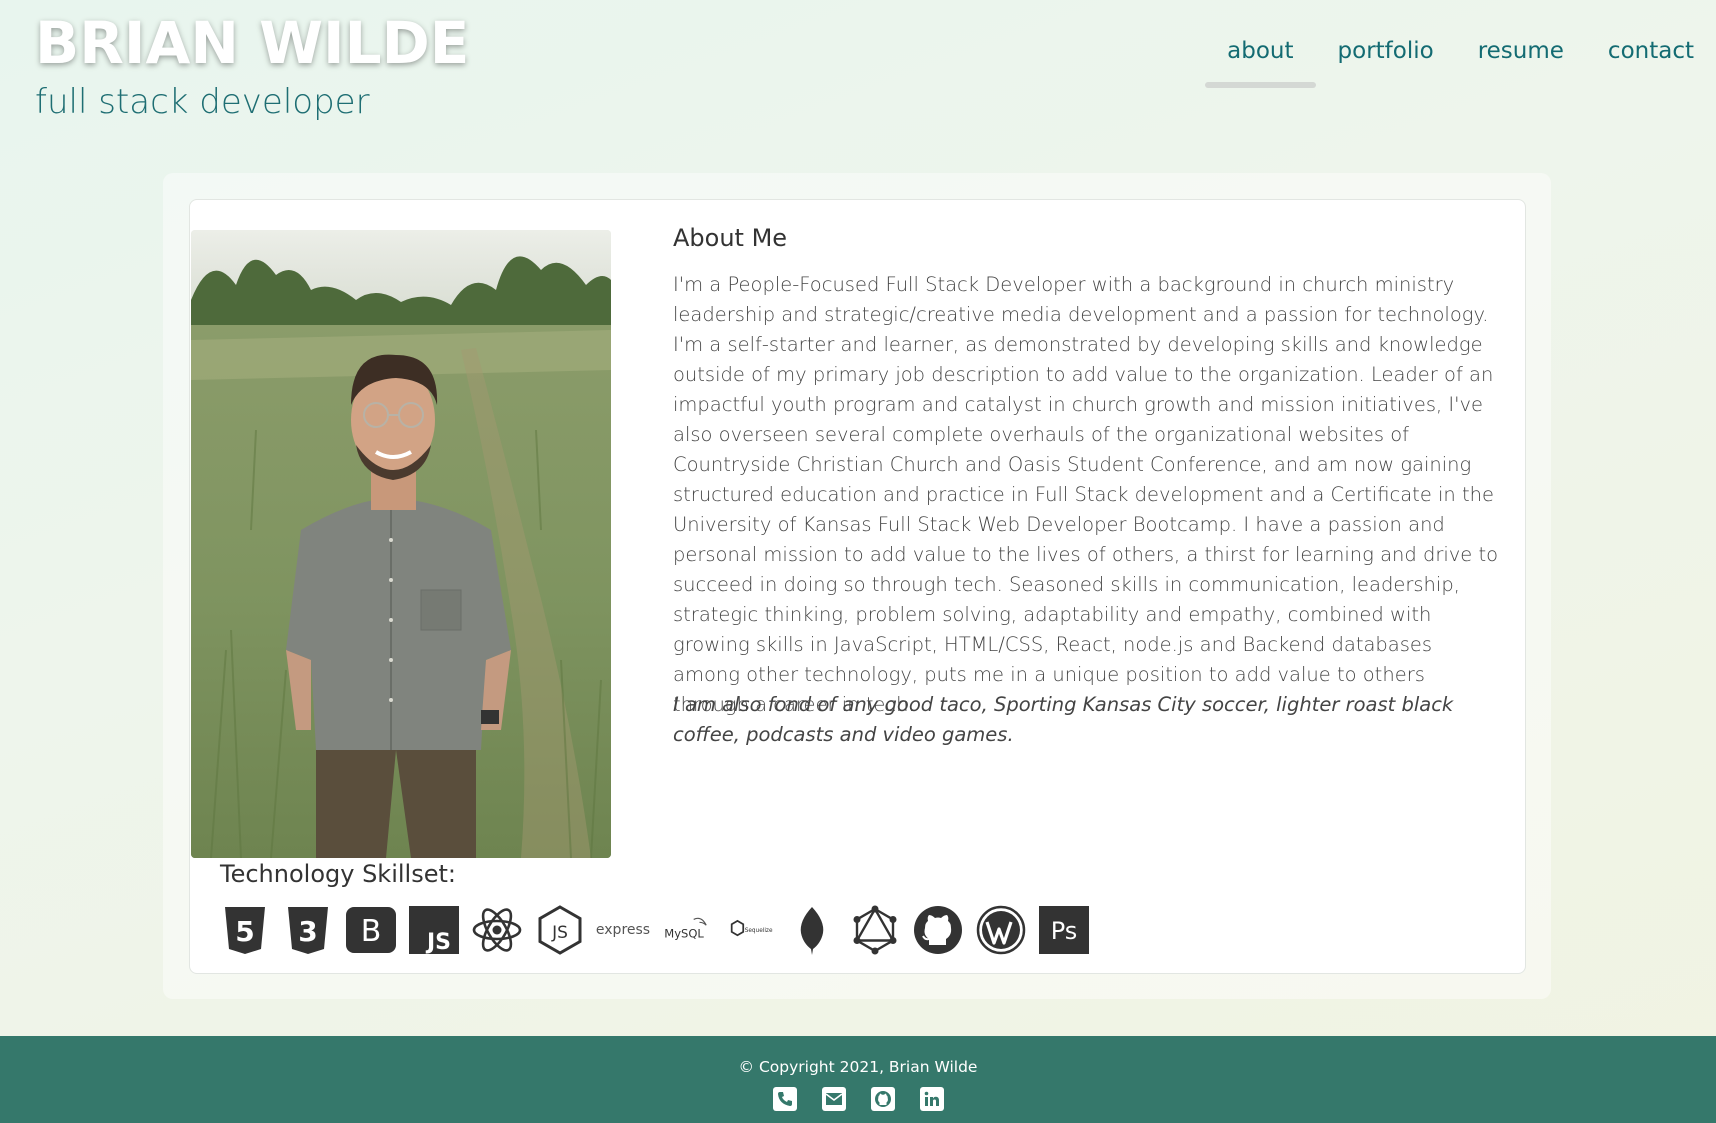 This screenshot has width=1716, height=1123. I want to click on sequelize-icon: Sequelize, so click(749, 930).